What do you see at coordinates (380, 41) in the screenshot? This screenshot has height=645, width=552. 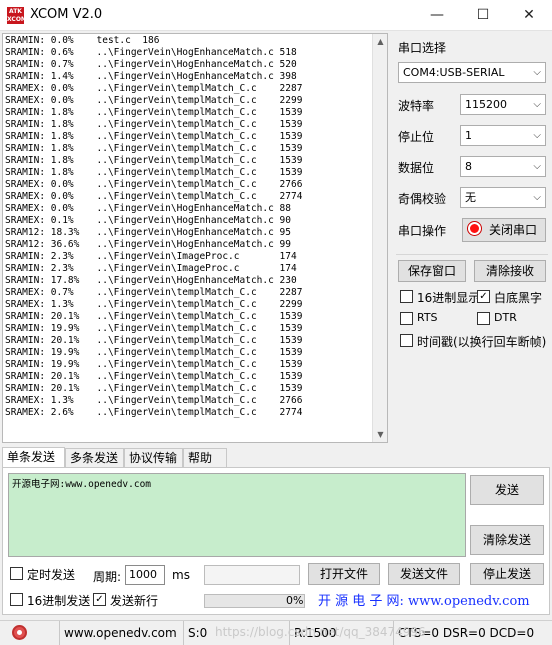 I see `scroll-up-icon: ▲` at bounding box center [380, 41].